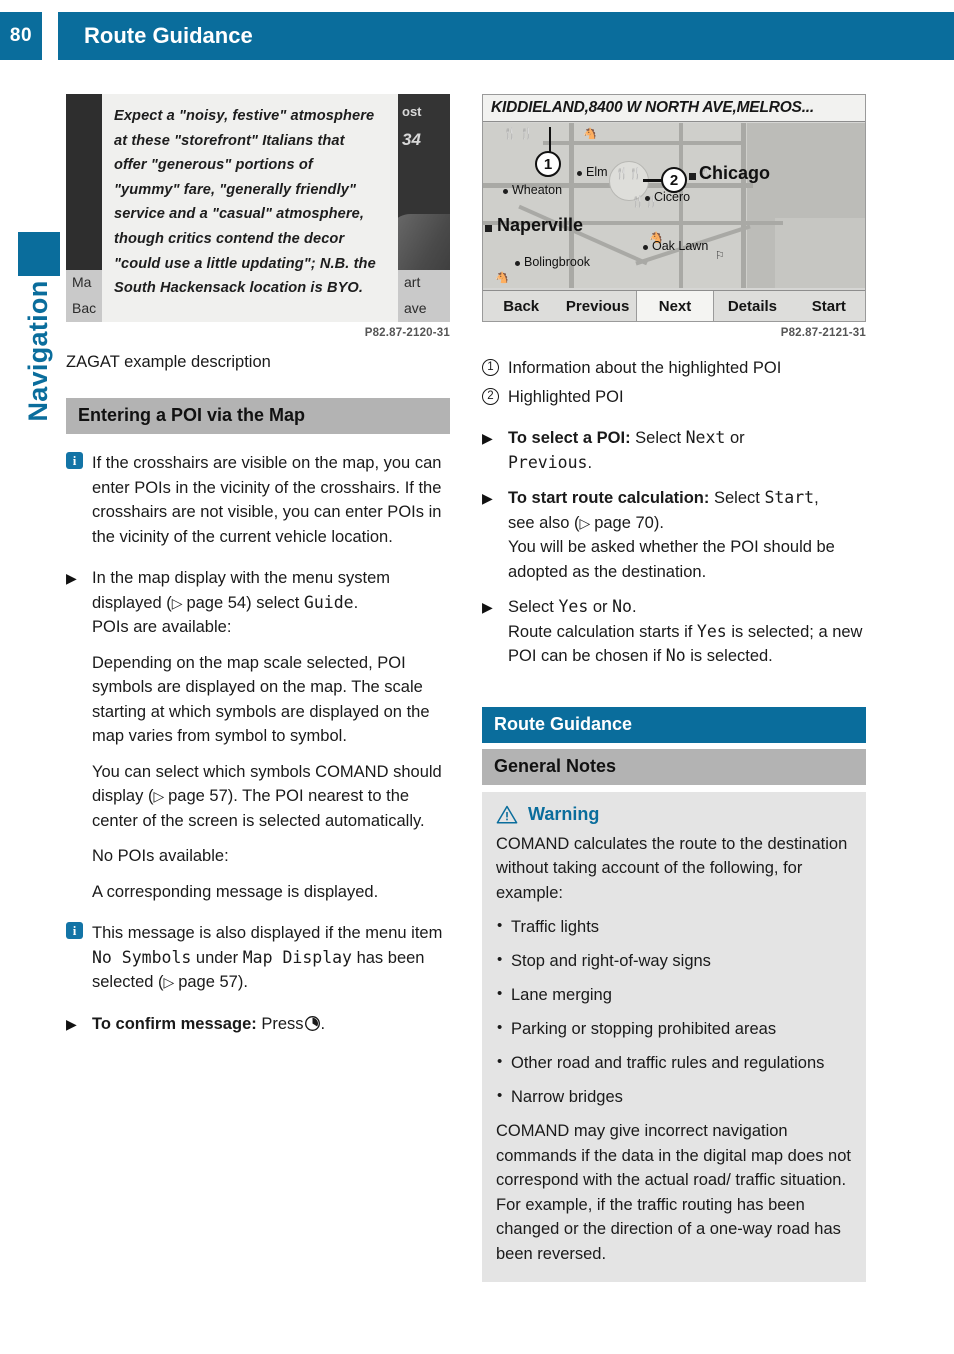 This screenshot has width=954, height=1354. I want to click on side-tab-chapter-label: Navigation, so click(38, 351).